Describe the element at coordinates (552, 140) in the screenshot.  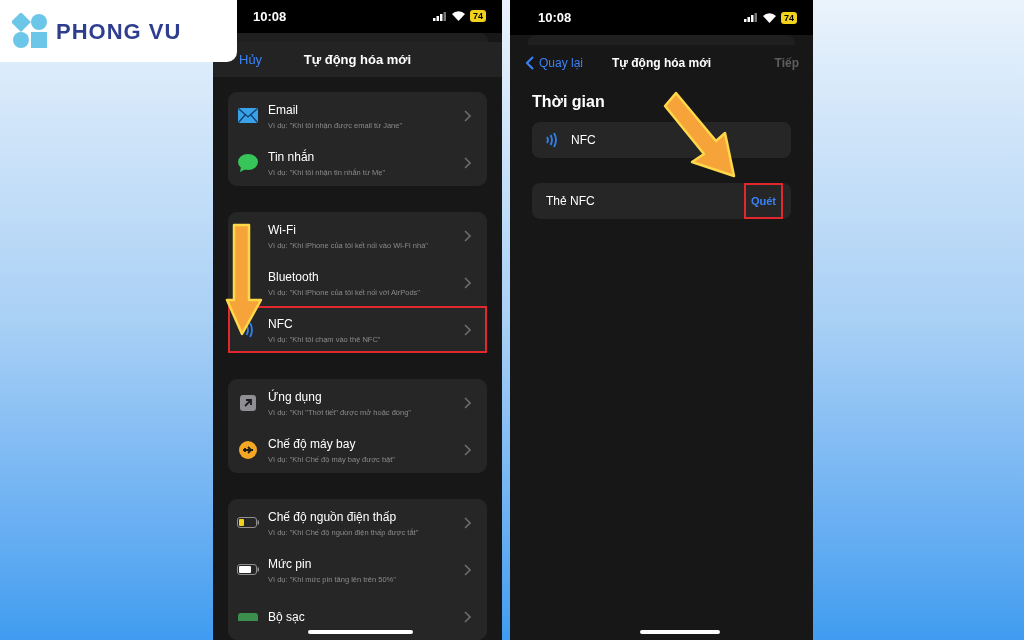
I see `nfc-waves-icon` at that location.